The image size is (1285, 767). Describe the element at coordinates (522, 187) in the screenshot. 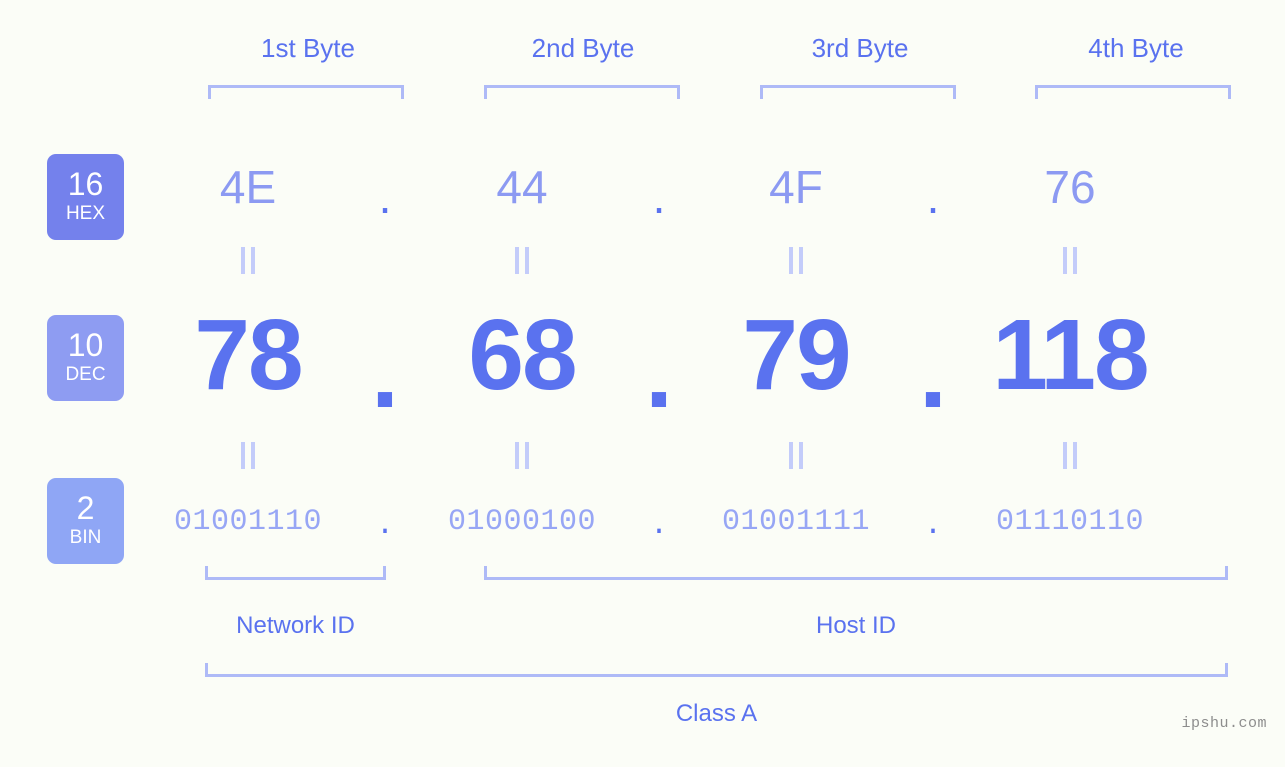

I see `hex-octet-2: 44` at that location.